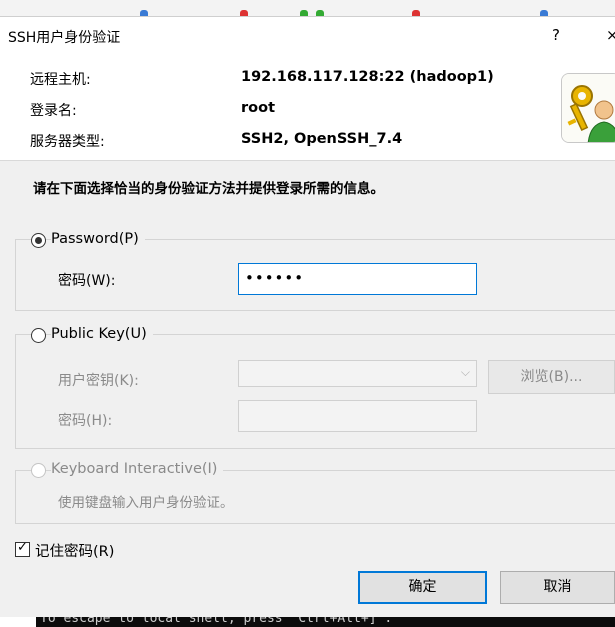 Image resolution: width=615 pixels, height=627 pixels. I want to click on password-masked-value: ••••••, so click(275, 278).